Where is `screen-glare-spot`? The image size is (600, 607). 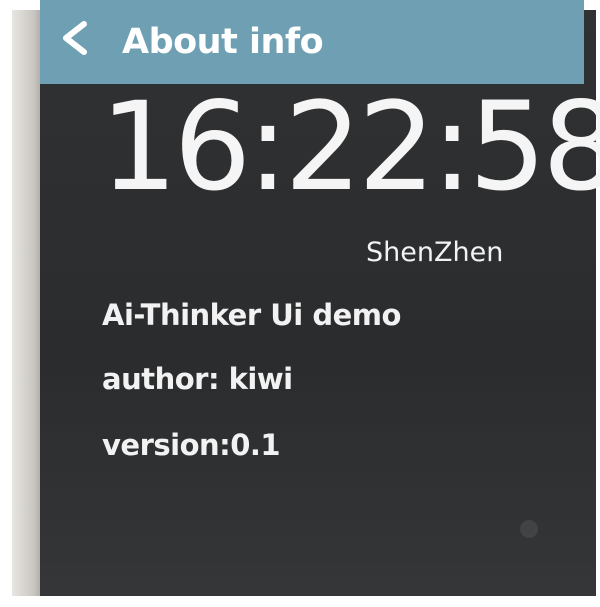
screen-glare-spot is located at coordinates (529, 529).